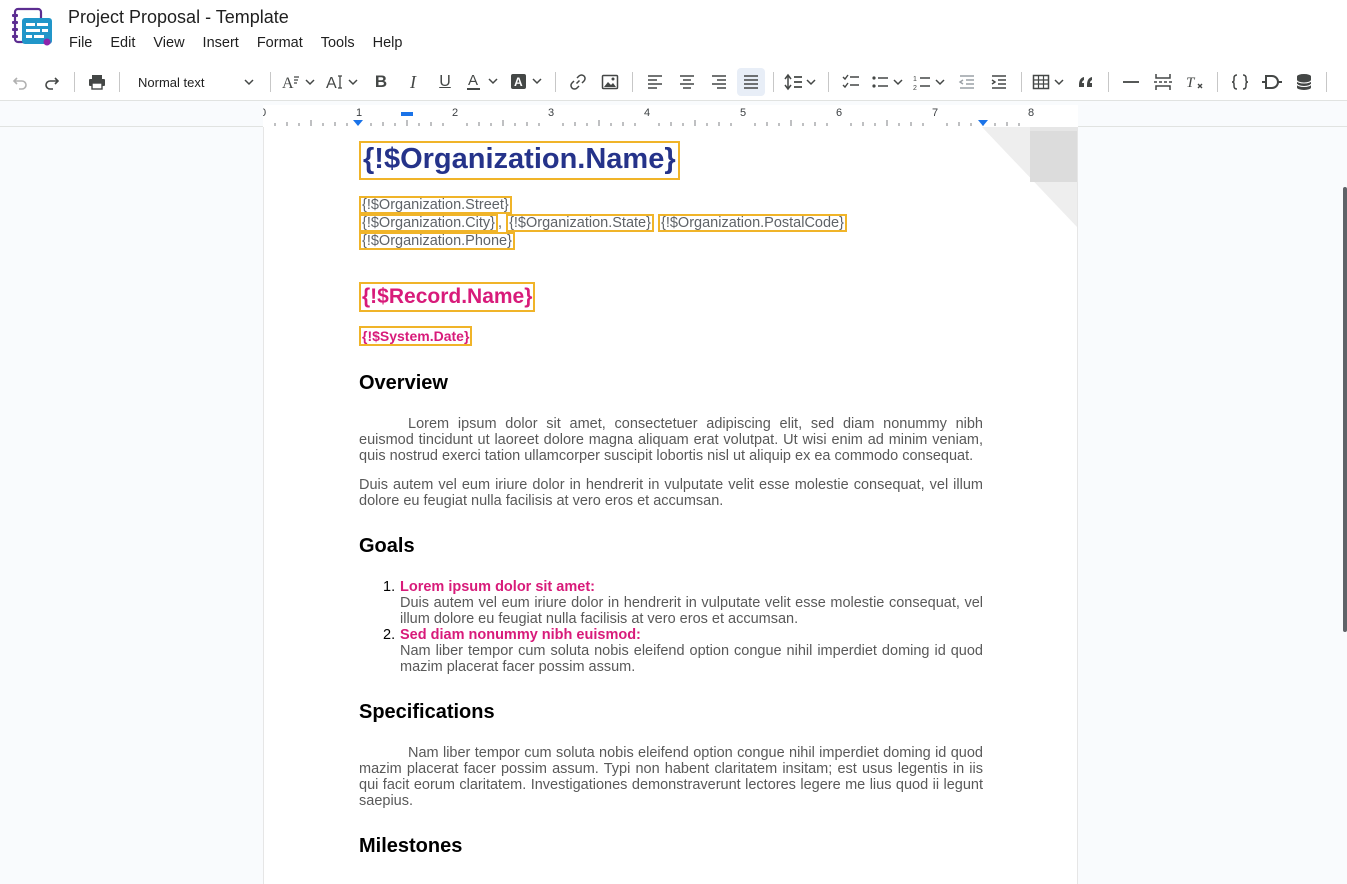  What do you see at coordinates (122, 43) in the screenshot?
I see `menu-edit: Edit` at bounding box center [122, 43].